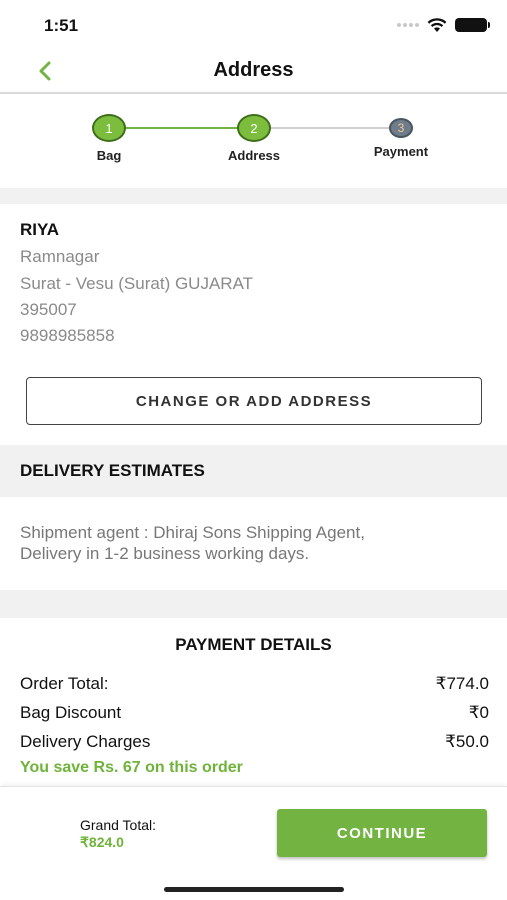 The width and height of the screenshot is (507, 900). I want to click on battery-icon, so click(472, 25).